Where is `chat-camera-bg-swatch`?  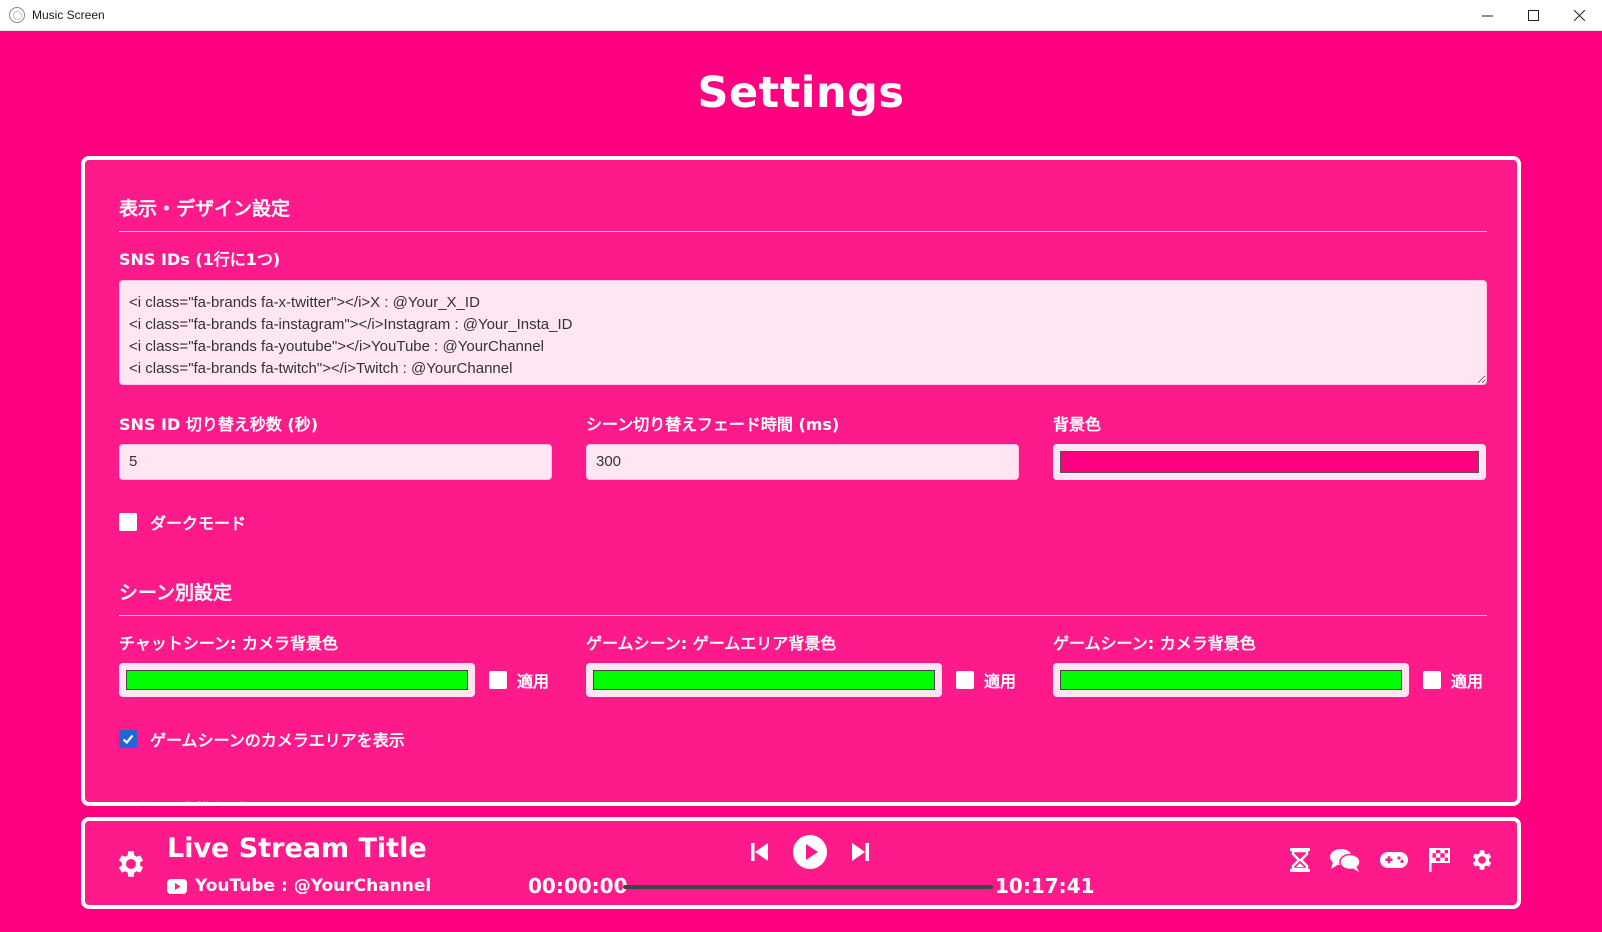
chat-camera-bg-swatch is located at coordinates (297, 680).